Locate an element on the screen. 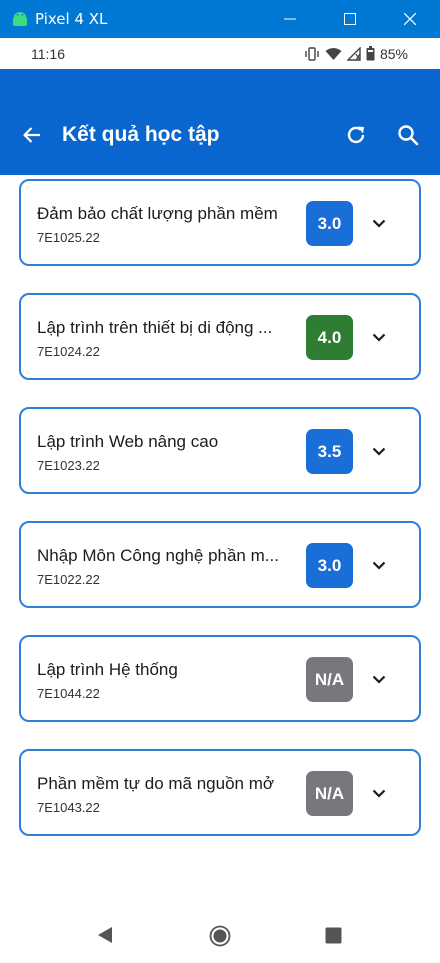 The image size is (440, 963). course-name: Phần mềm tự do mã nguồn mở is located at coordinates (156, 783).